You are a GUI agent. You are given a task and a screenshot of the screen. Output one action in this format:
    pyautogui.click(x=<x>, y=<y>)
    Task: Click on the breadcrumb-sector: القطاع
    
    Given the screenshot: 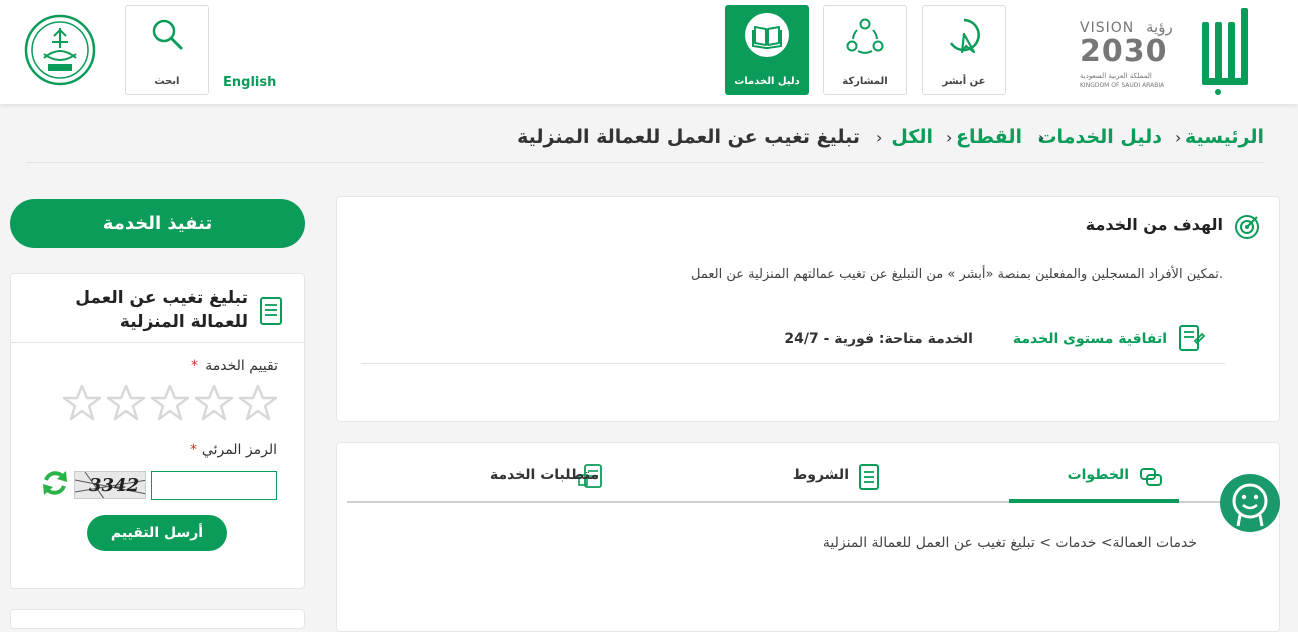 What is the action you would take?
    pyautogui.click(x=989, y=137)
    